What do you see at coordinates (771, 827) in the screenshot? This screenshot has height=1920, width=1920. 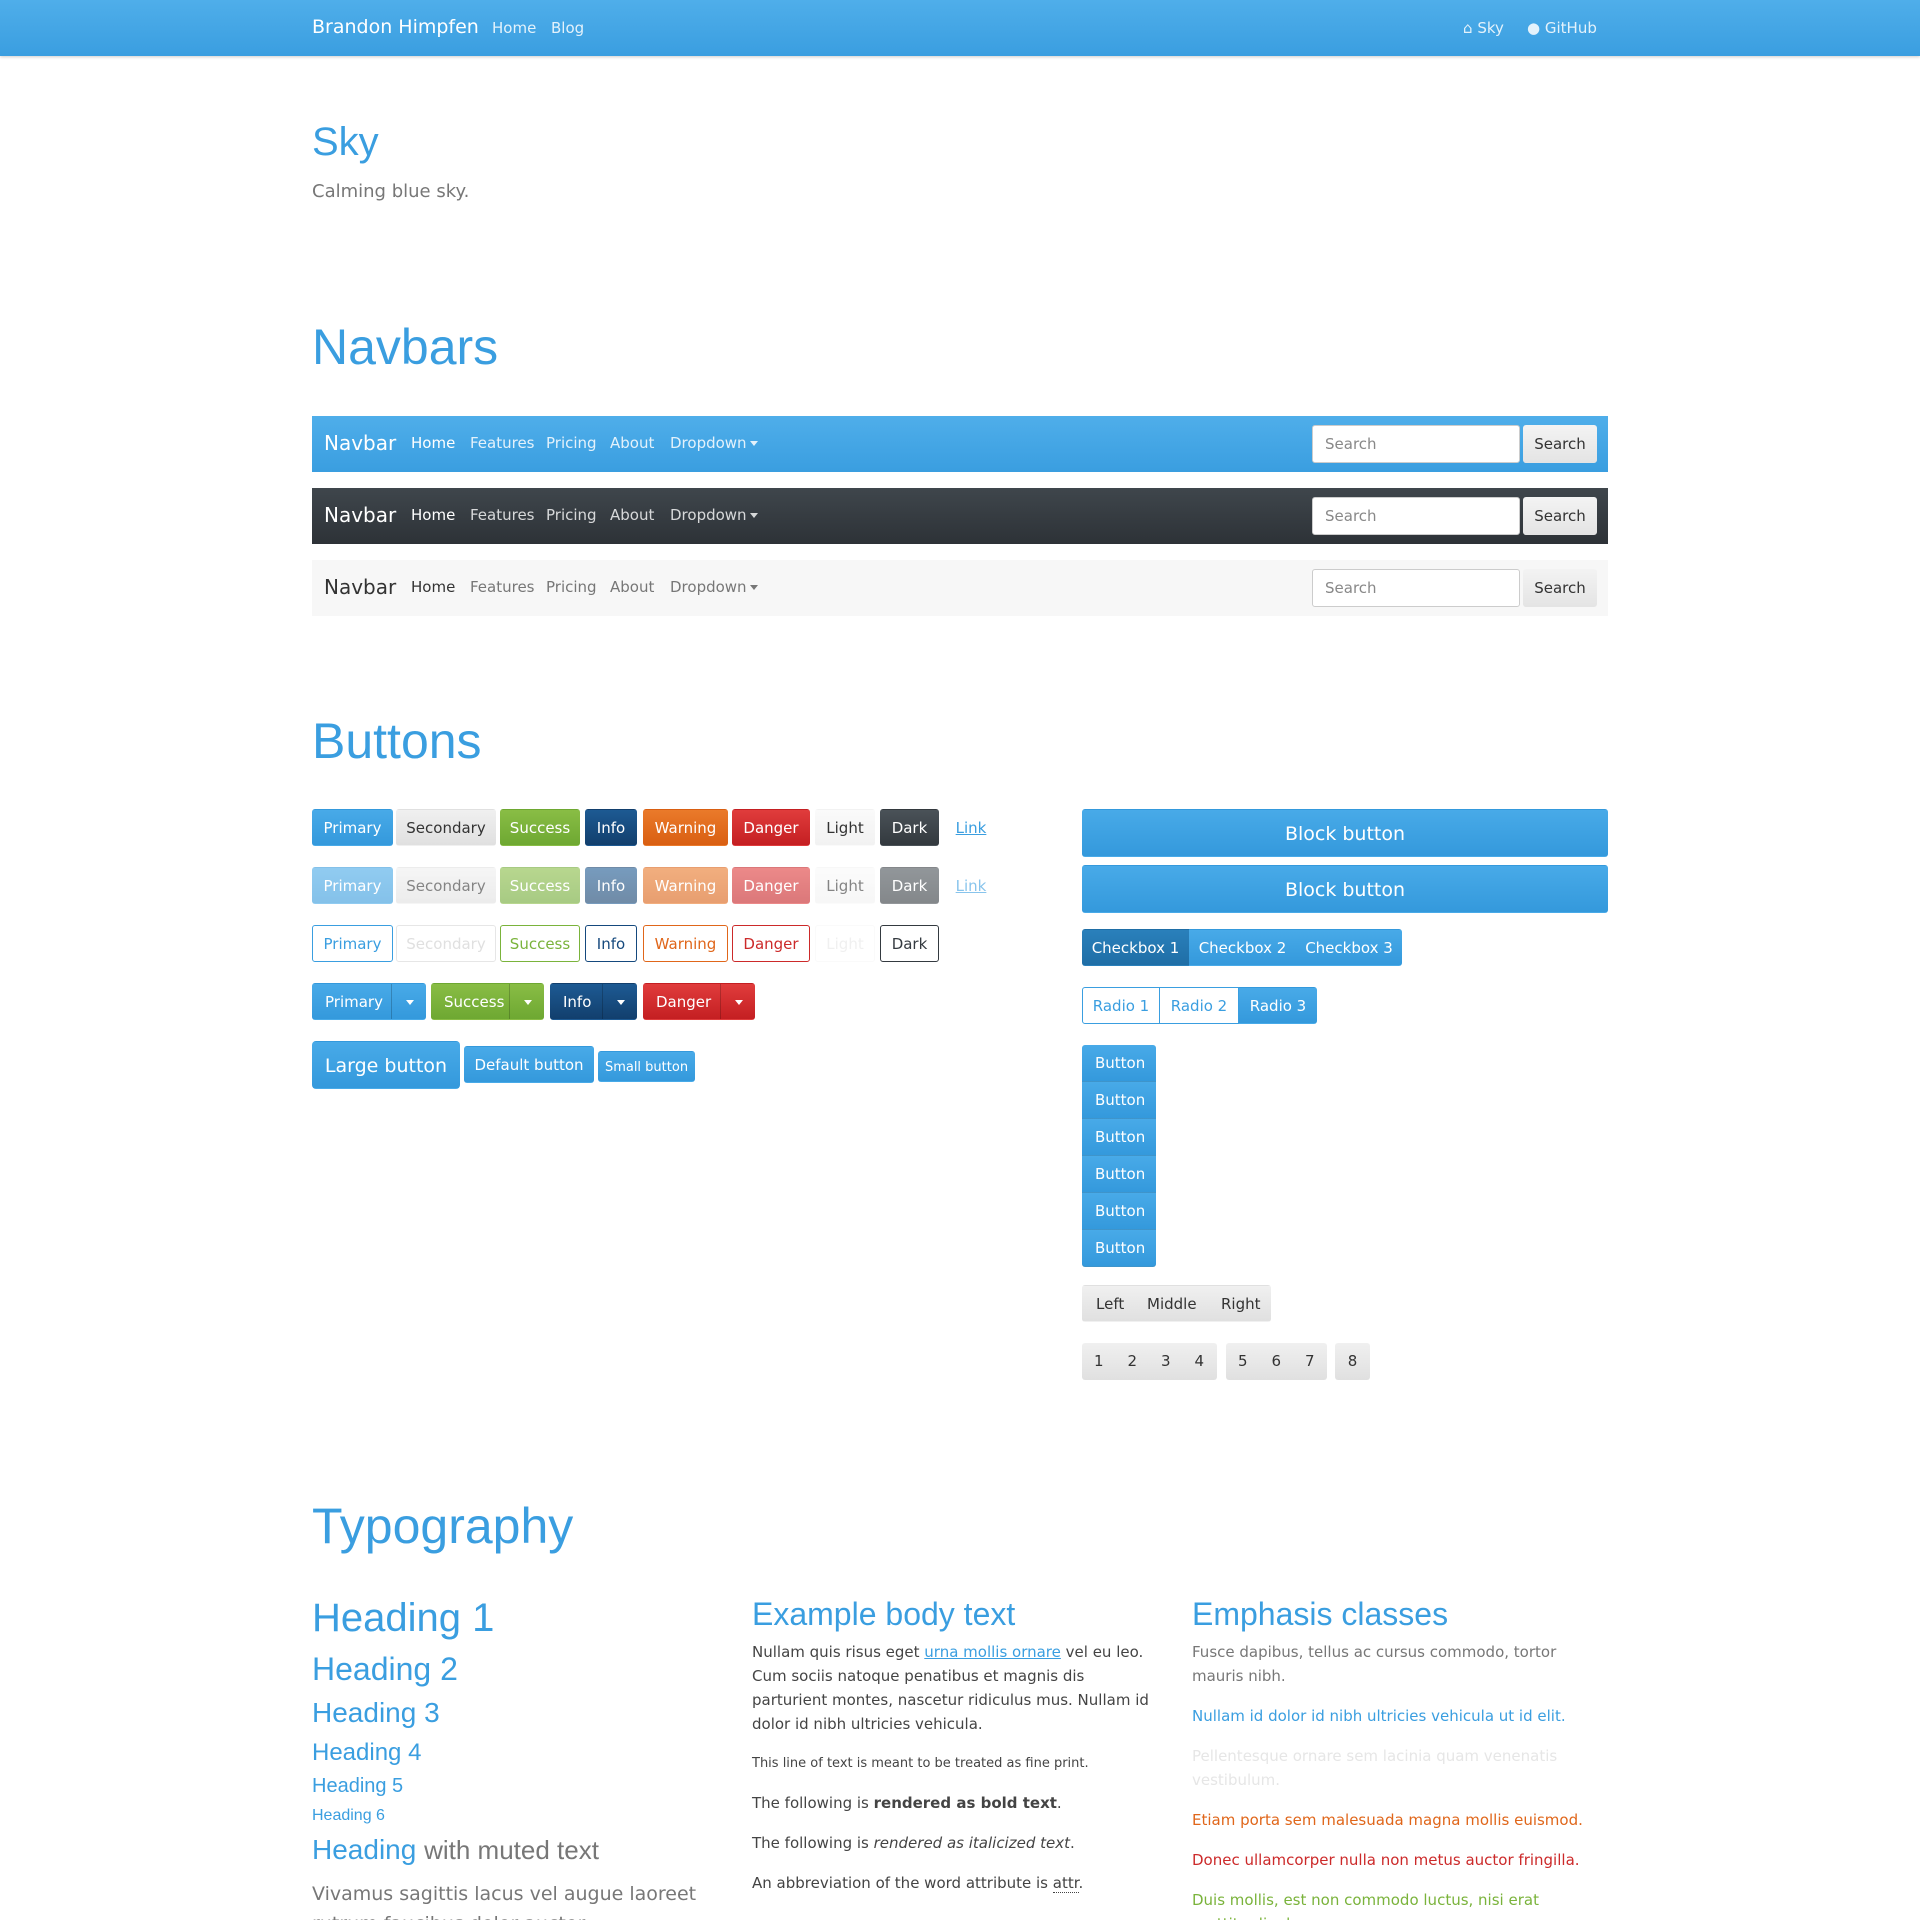 I see `danger-button: Danger` at bounding box center [771, 827].